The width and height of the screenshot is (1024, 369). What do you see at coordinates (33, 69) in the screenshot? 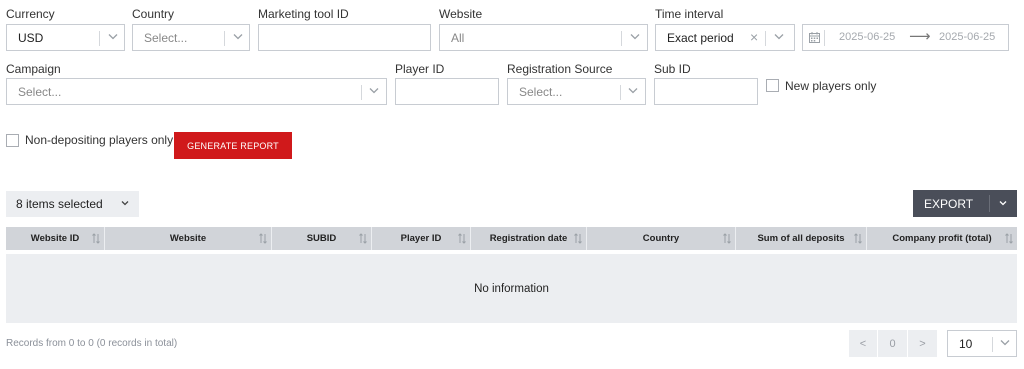
I see `campaign-label: Campaign` at bounding box center [33, 69].